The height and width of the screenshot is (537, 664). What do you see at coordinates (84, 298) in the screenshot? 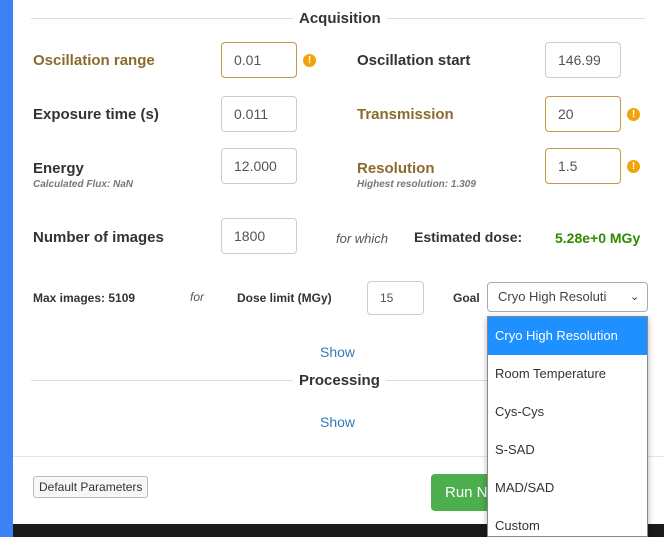
I see `max-images-text: Max images: 5109` at bounding box center [84, 298].